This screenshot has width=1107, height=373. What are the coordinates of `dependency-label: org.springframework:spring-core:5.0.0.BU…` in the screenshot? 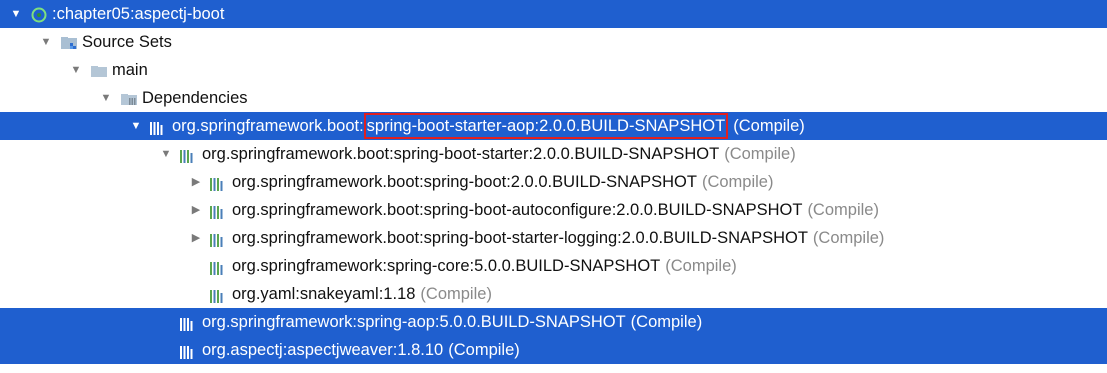 It's located at (446, 266).